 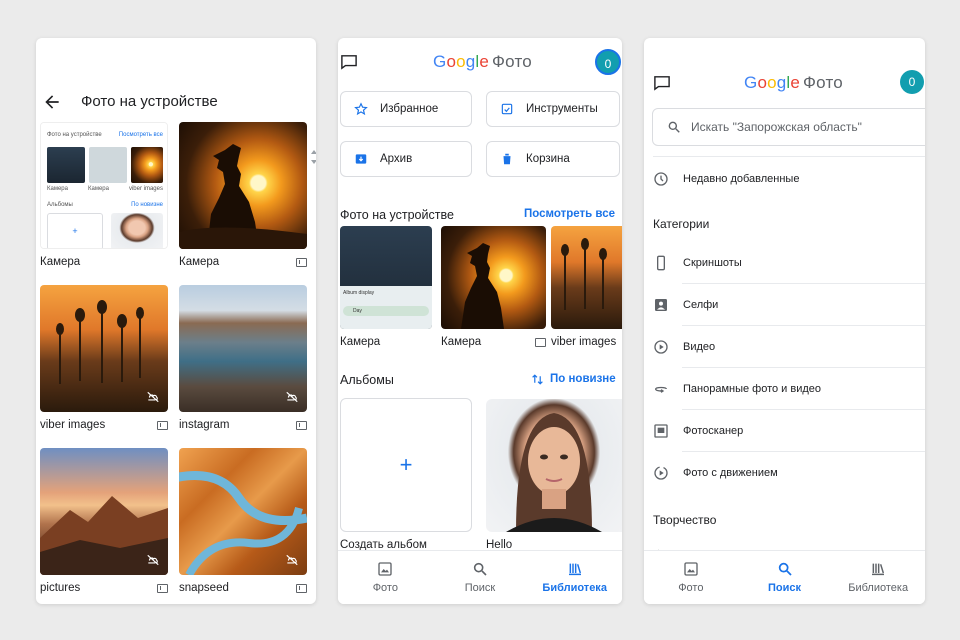 What do you see at coordinates (701, 305) in the screenshot?
I see `item-label: Селфи` at bounding box center [701, 305].